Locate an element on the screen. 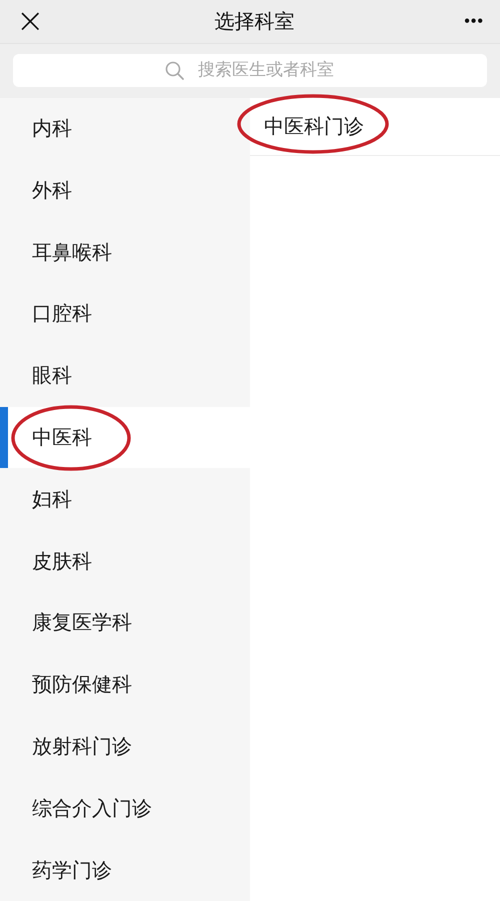 This screenshot has width=500, height=901. department-item: 口腔科 is located at coordinates (125, 314).